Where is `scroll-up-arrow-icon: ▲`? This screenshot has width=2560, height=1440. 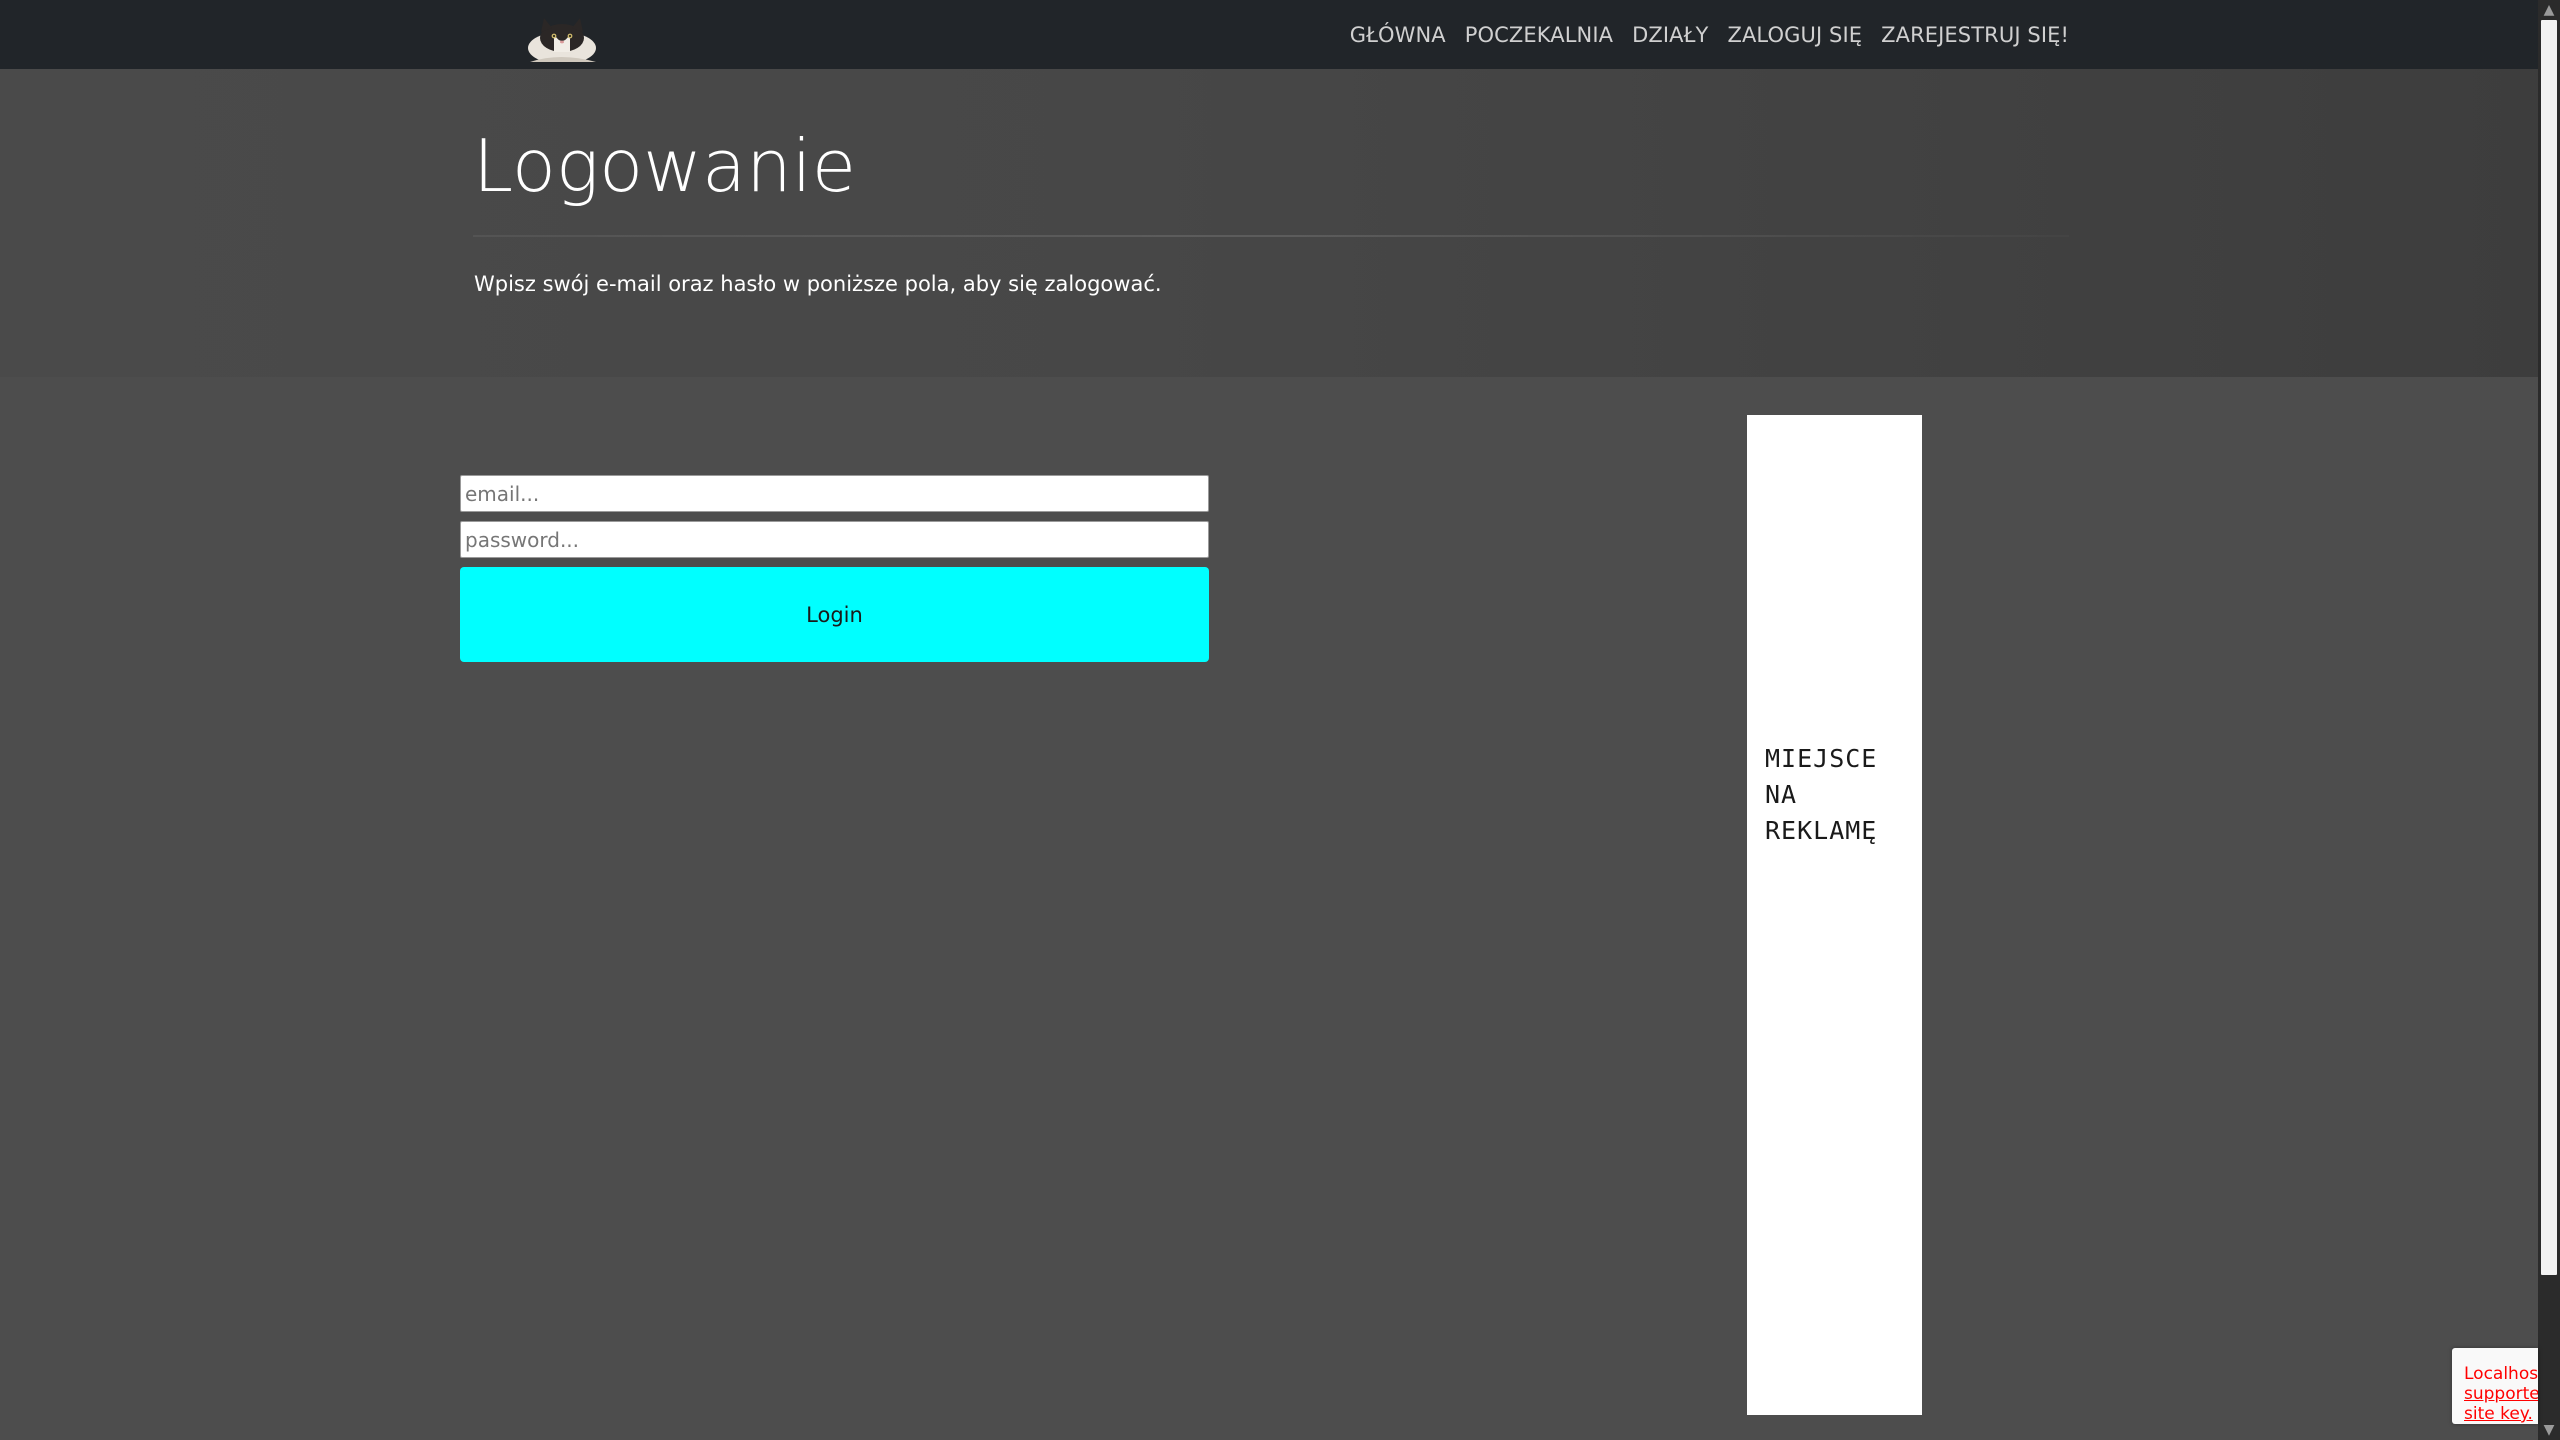
scroll-up-arrow-icon: ▲ is located at coordinates (2549, 10).